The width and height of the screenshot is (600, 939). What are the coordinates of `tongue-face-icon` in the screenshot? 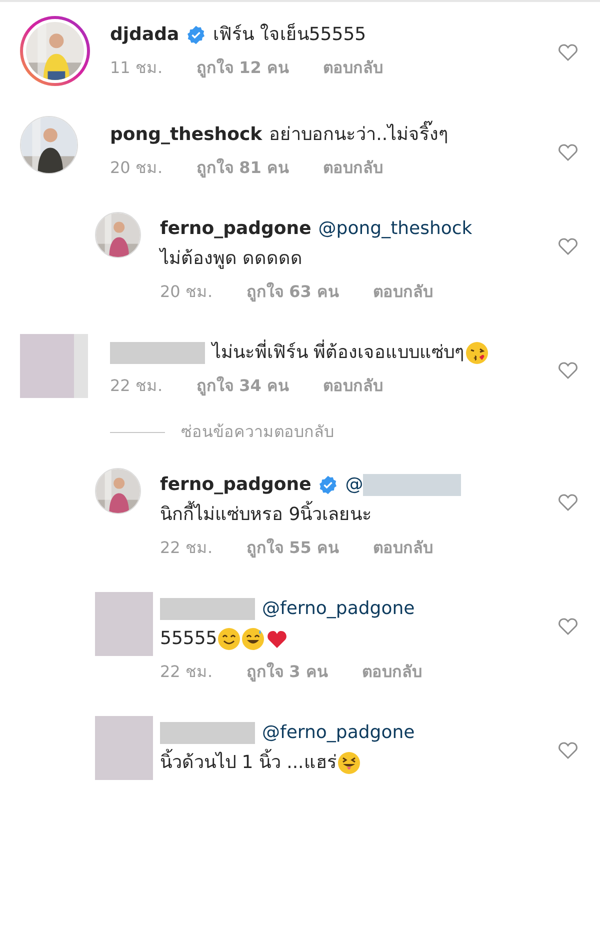 It's located at (348, 763).